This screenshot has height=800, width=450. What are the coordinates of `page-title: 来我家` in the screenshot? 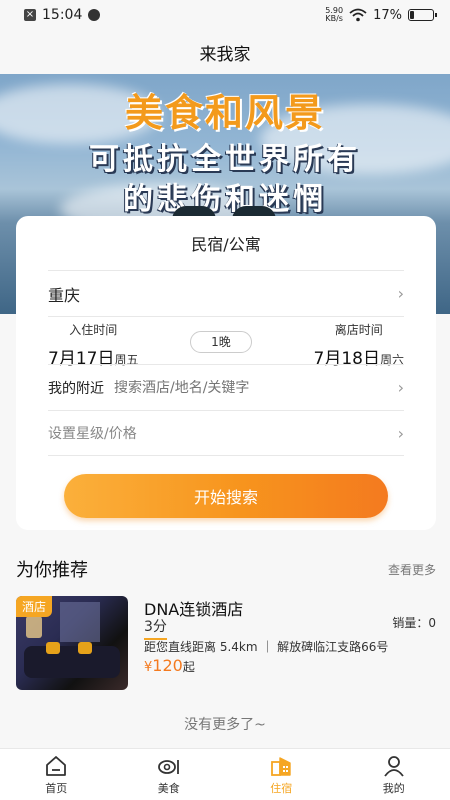 It's located at (225, 52).